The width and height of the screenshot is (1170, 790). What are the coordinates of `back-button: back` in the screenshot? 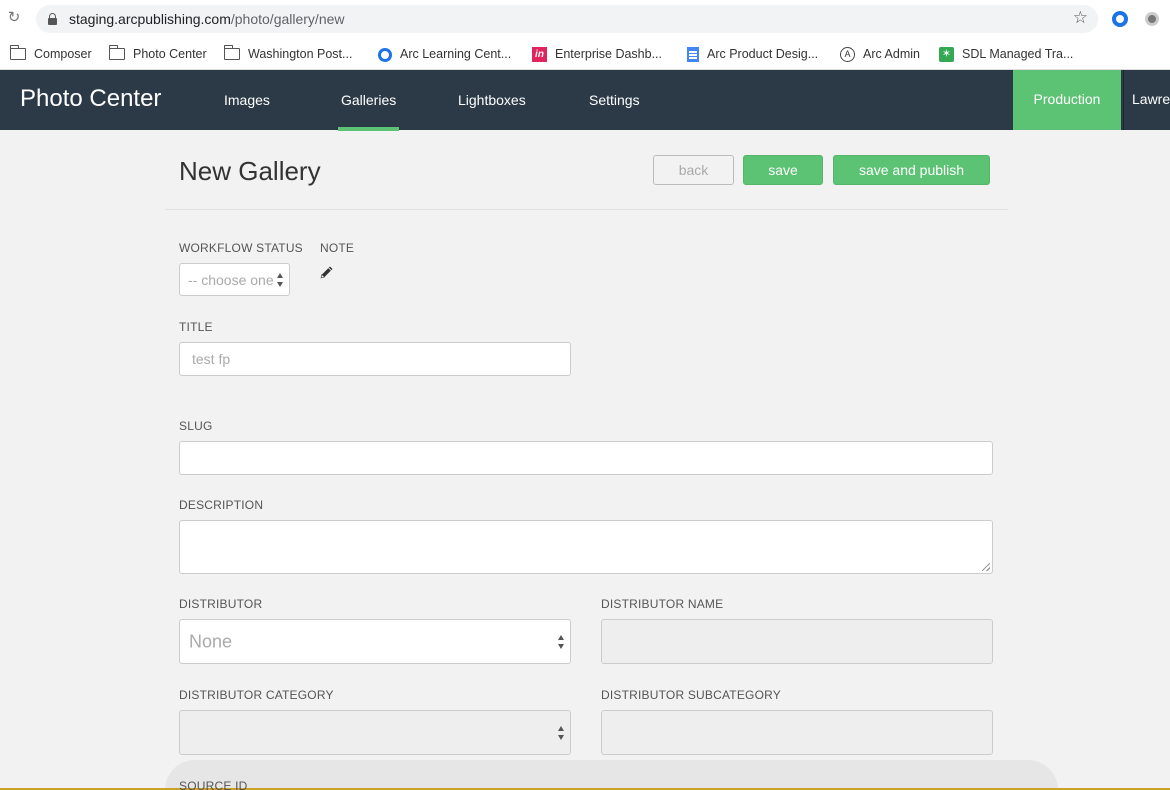 It's located at (693, 170).